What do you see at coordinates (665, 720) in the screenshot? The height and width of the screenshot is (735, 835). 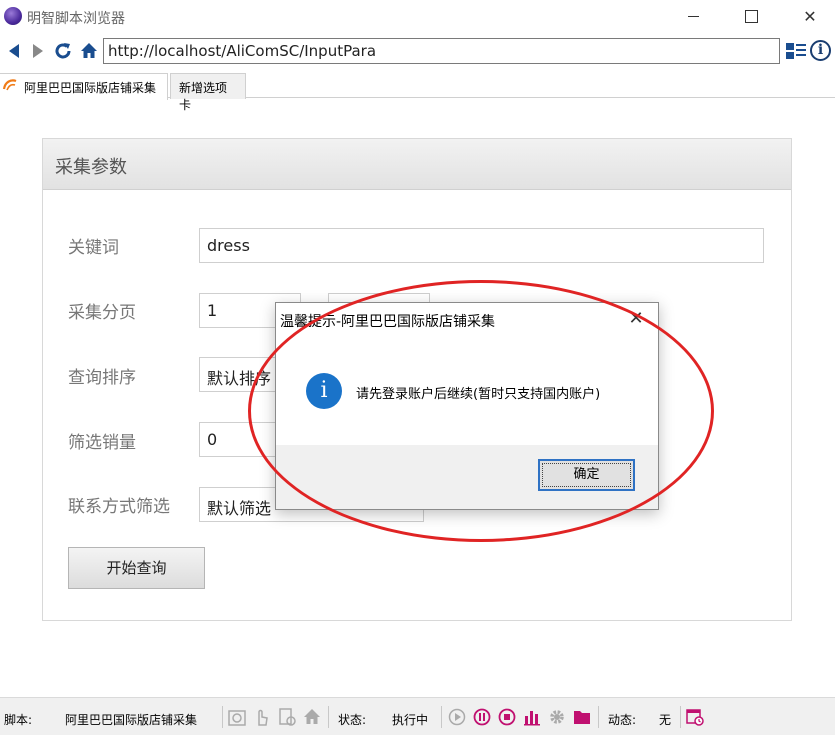 I see `dynamic-value: 无` at bounding box center [665, 720].